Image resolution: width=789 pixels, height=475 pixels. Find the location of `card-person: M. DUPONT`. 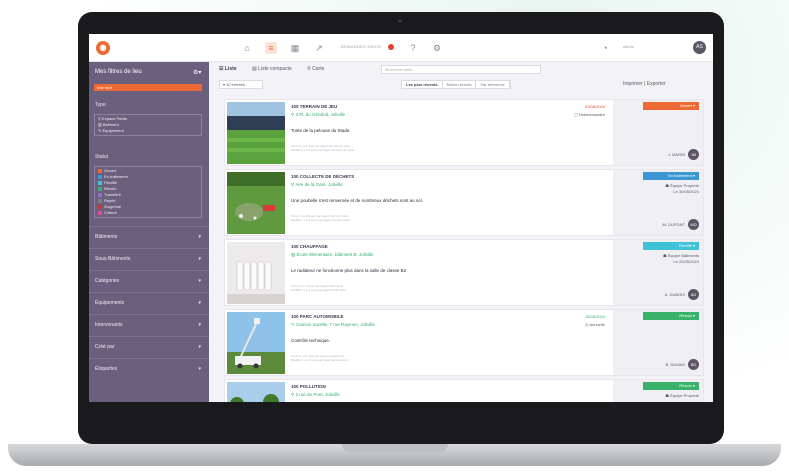

card-person: M. DUPONT is located at coordinates (673, 224).